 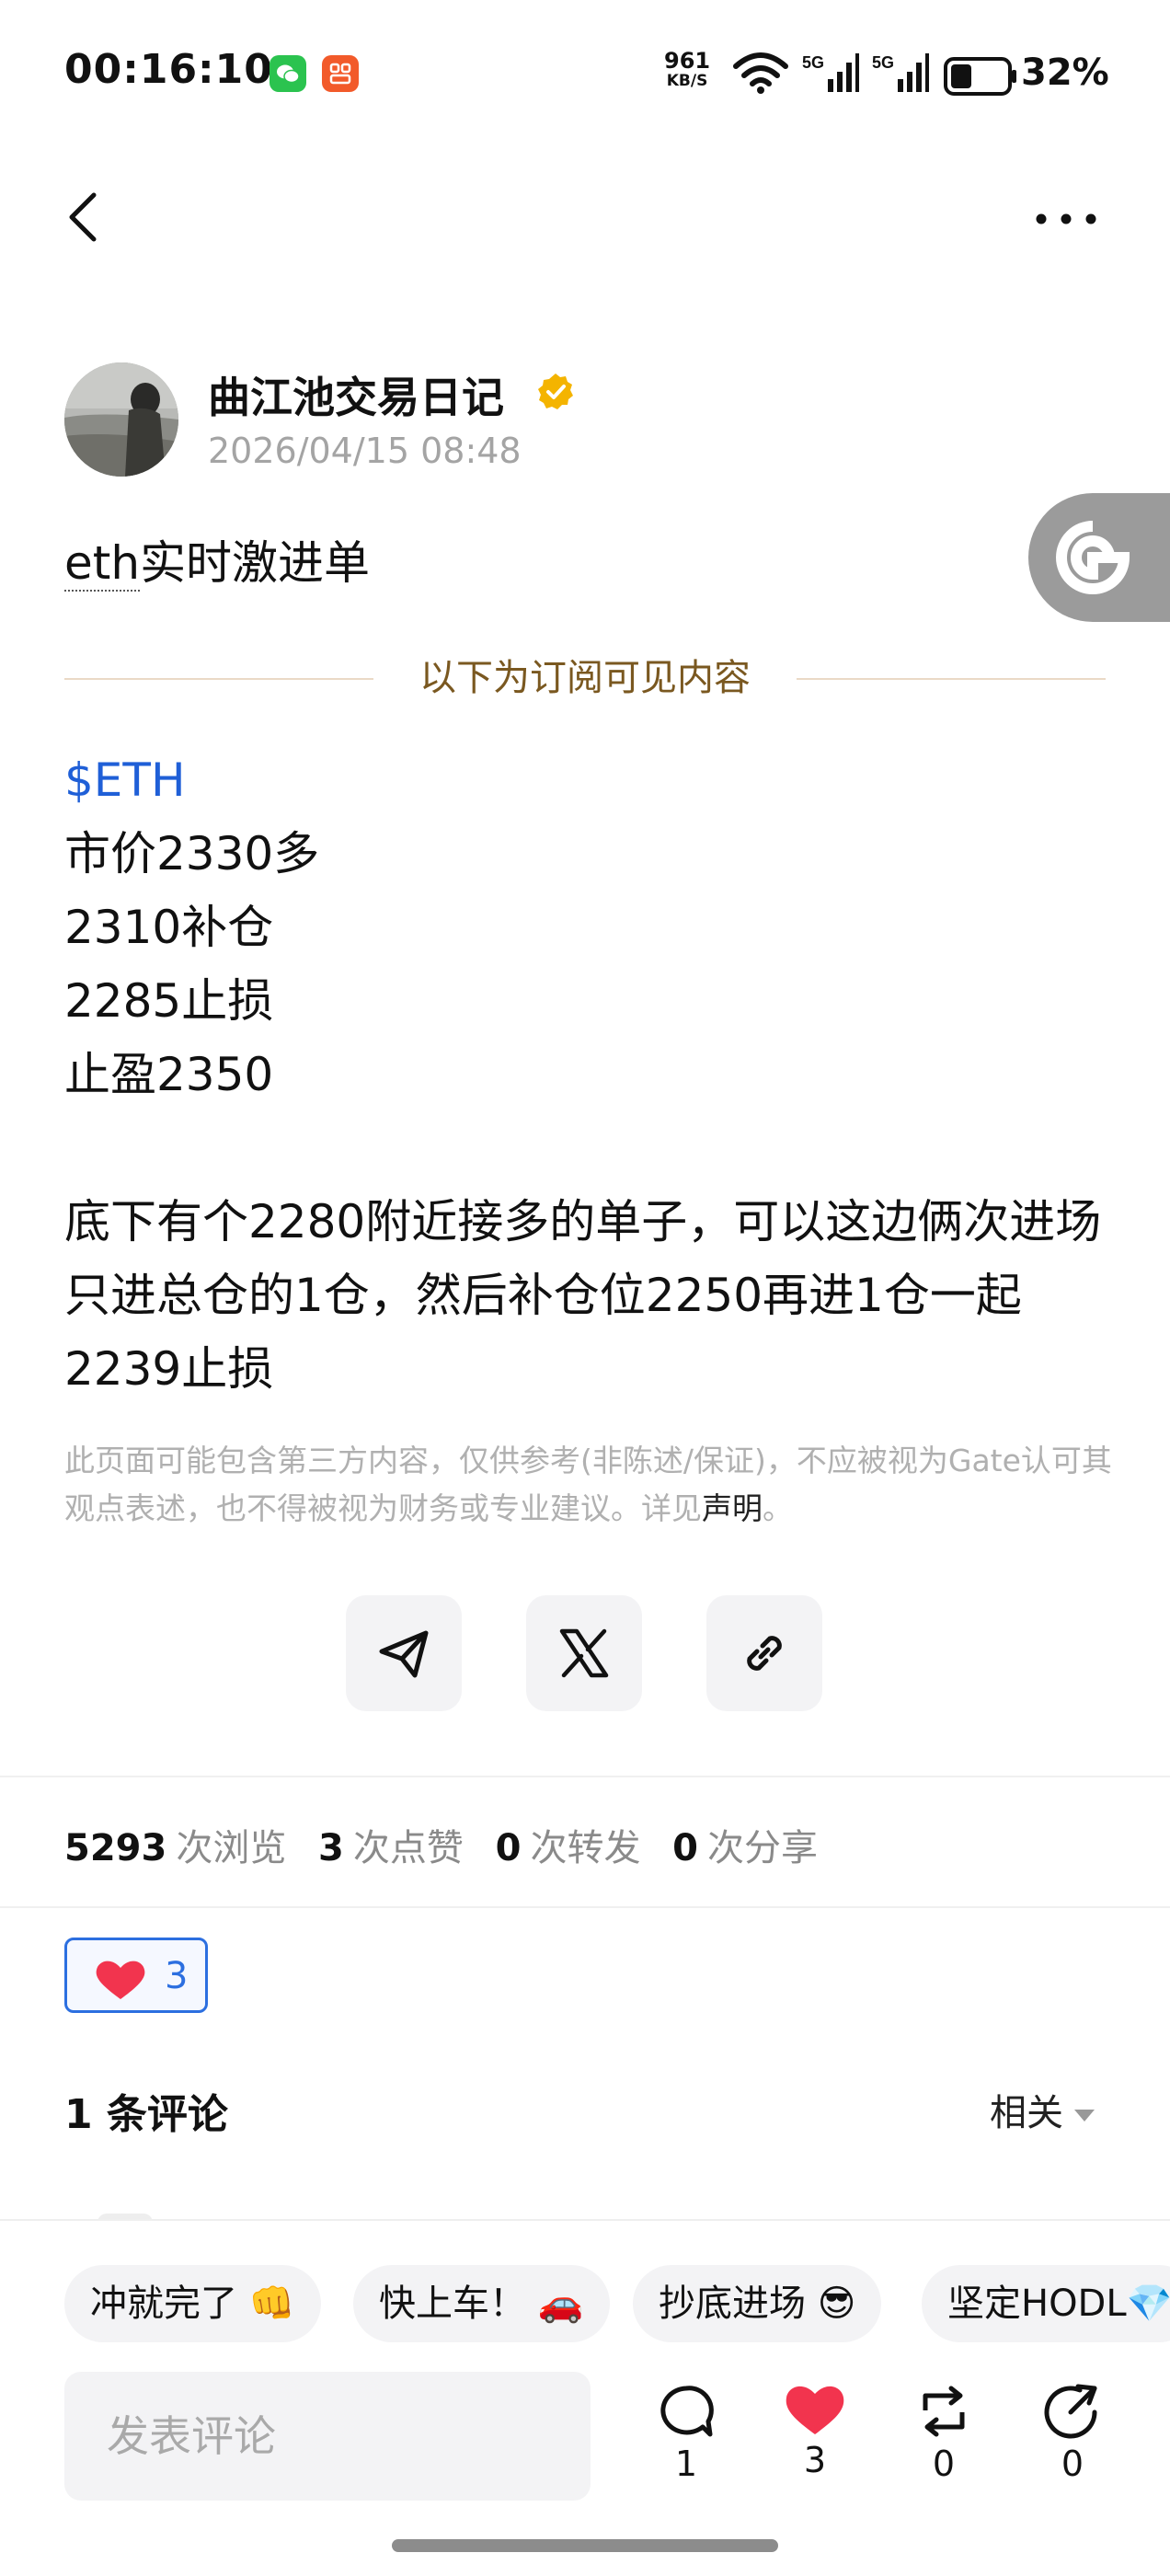 I want to click on share-telegram-button, so click(x=404, y=1653).